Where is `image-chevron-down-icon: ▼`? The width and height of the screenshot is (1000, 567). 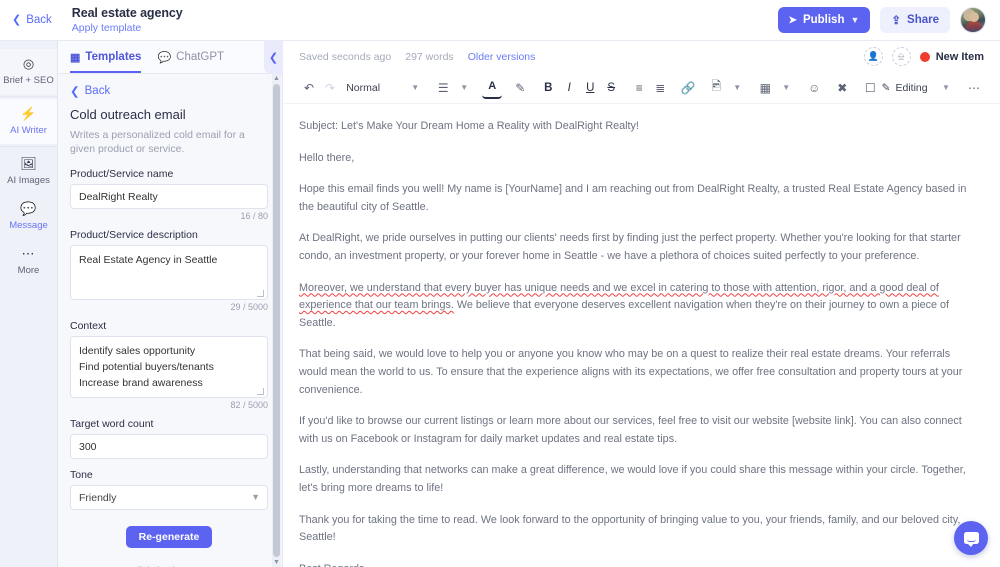
image-chevron-down-icon: ▼ is located at coordinates (737, 88).